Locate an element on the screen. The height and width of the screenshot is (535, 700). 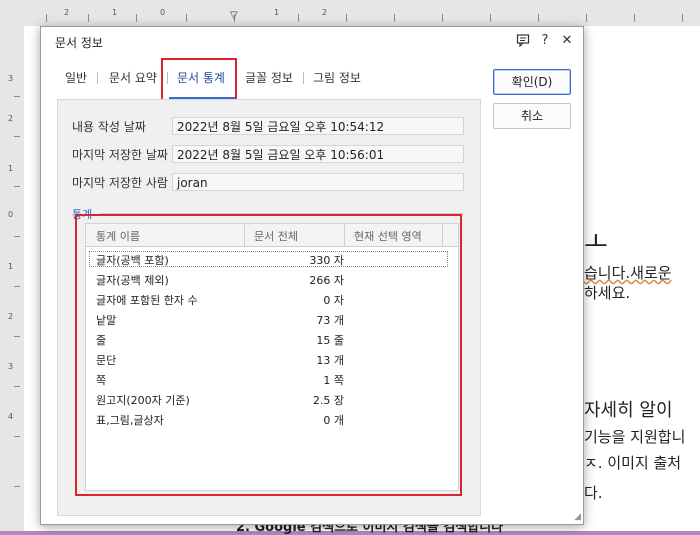
tab-highlight-box is located at coordinates (199, 79).